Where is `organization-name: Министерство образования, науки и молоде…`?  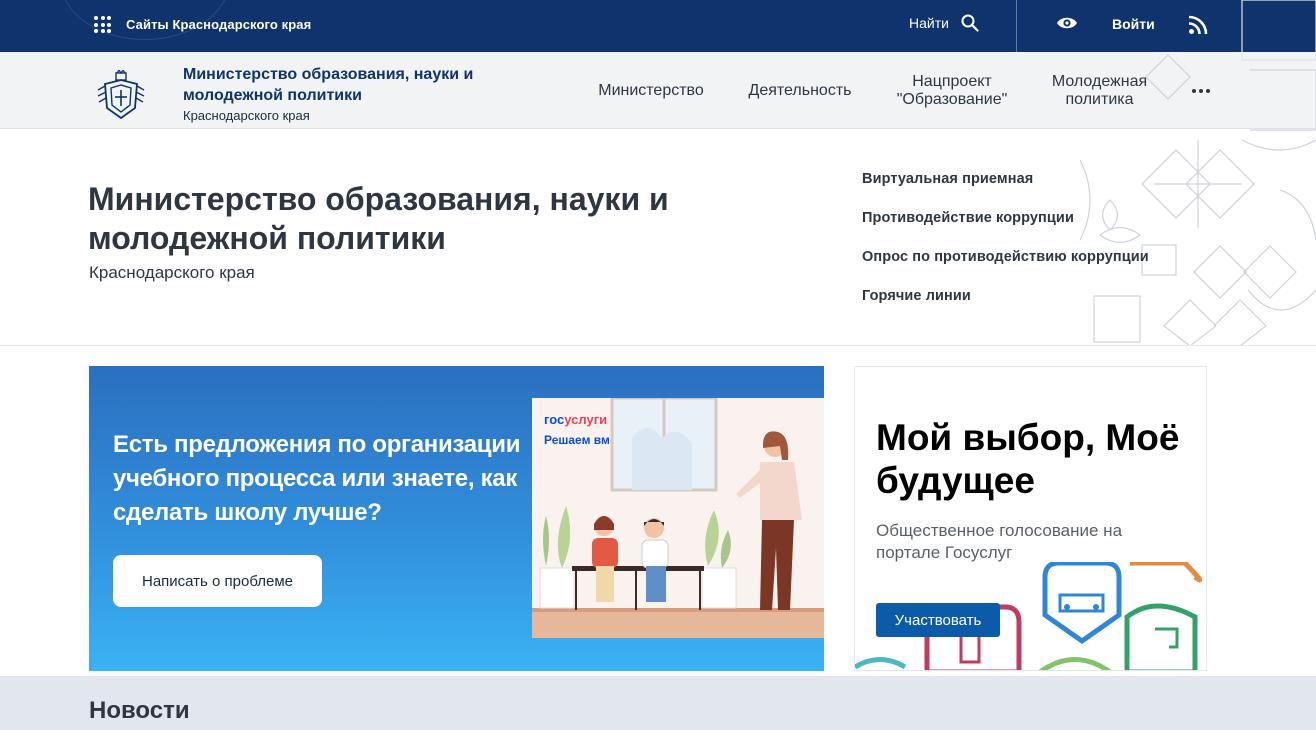
organization-name: Министерство образования, науки и молоде… is located at coordinates (328, 85).